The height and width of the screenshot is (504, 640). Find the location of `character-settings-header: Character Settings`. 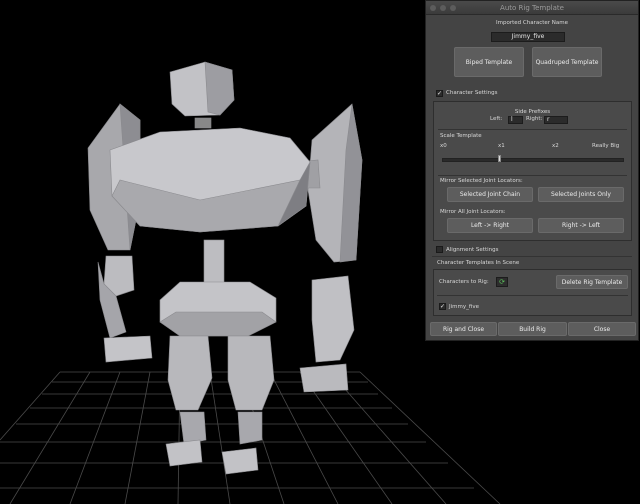

character-settings-header: Character Settings is located at coordinates (472, 93).